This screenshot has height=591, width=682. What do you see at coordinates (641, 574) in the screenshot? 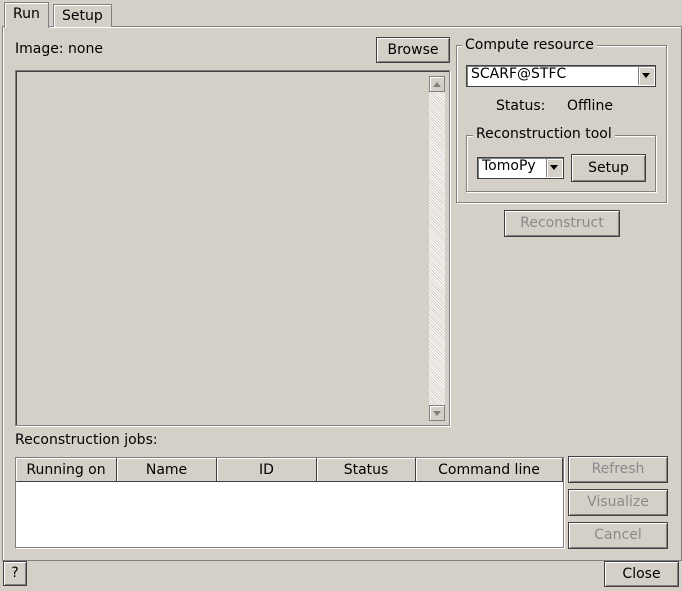
I see `close-button: Close` at bounding box center [641, 574].